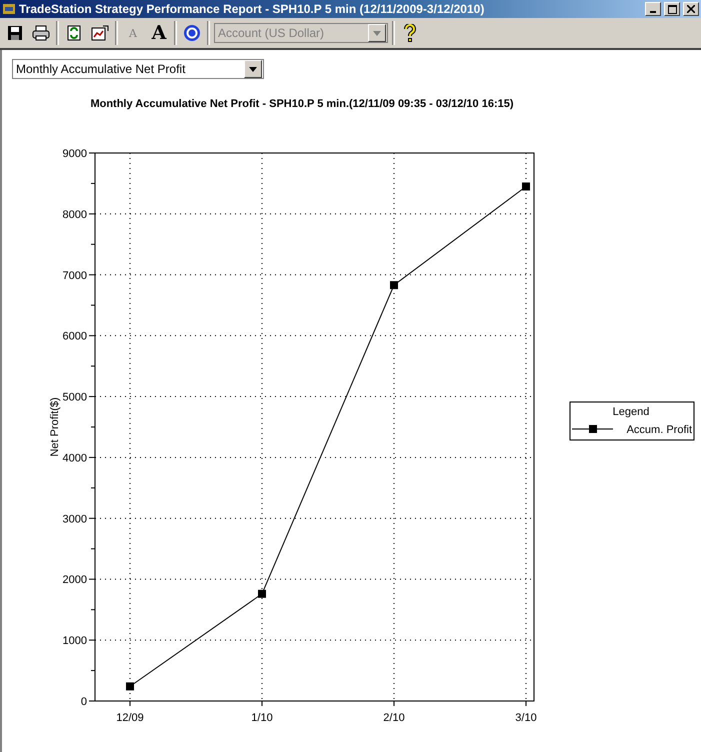 This screenshot has width=701, height=752. Describe the element at coordinates (302, 104) in the screenshot. I see `chart-title: Monthly Accumulative Net Profit - SPH10.P 5 min.(12/11/09 09:35 - 03/12/10 16:15)` at that location.